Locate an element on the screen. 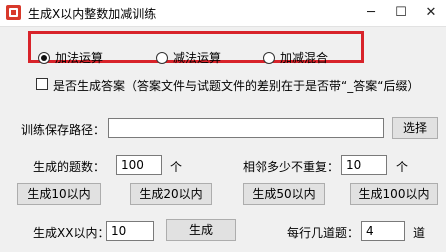 The image size is (446, 252). close-button: ✕ is located at coordinates (431, 13).